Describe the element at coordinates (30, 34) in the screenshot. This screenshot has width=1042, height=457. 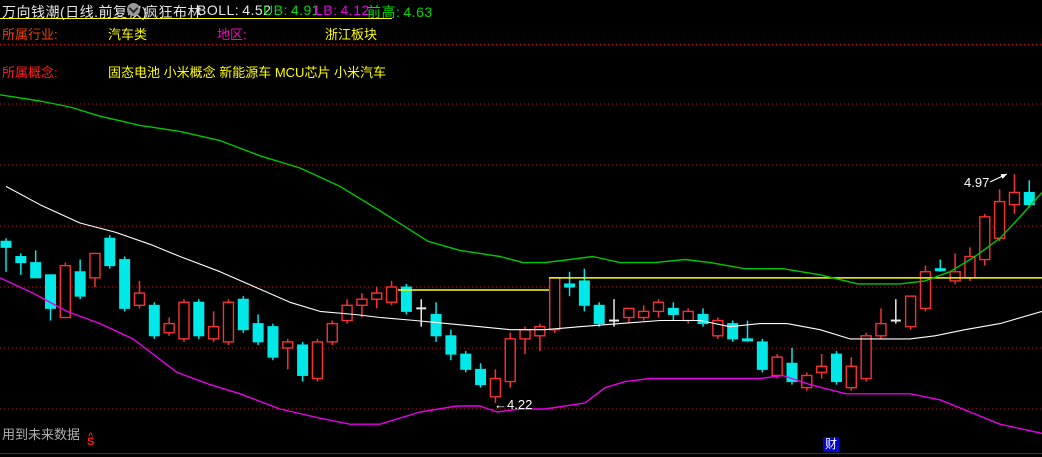
I see `industry-label: 所属行业:` at that location.